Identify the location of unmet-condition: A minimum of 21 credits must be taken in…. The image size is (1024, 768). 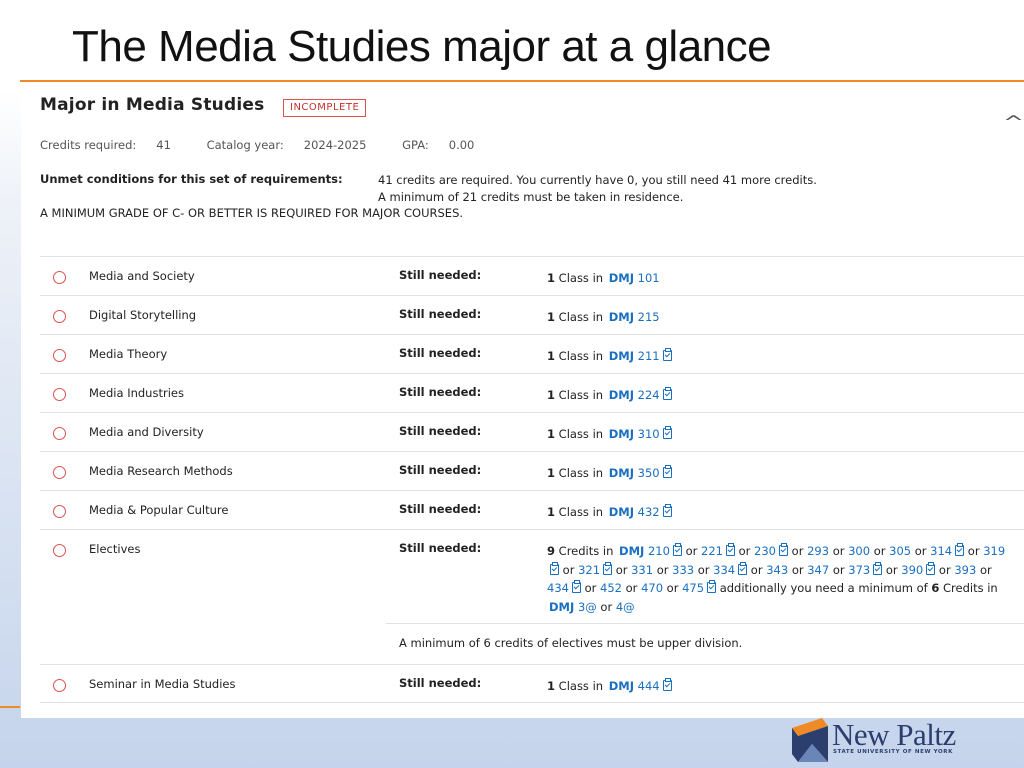
(531, 197).